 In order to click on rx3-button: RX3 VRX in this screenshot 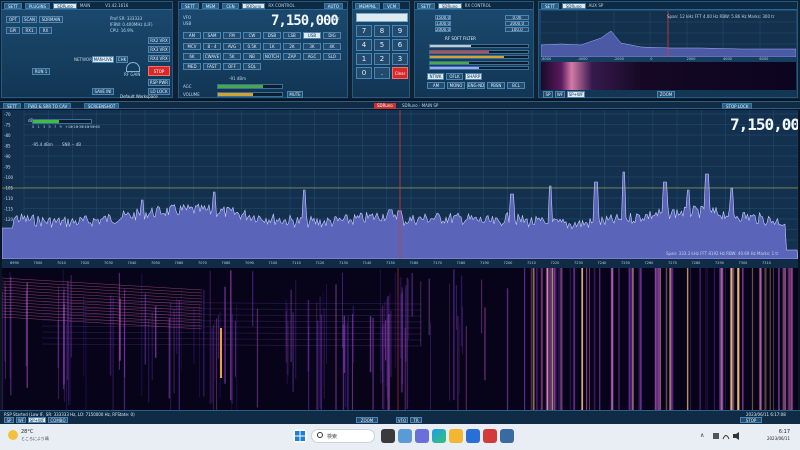, I will do `click(159, 49)`.